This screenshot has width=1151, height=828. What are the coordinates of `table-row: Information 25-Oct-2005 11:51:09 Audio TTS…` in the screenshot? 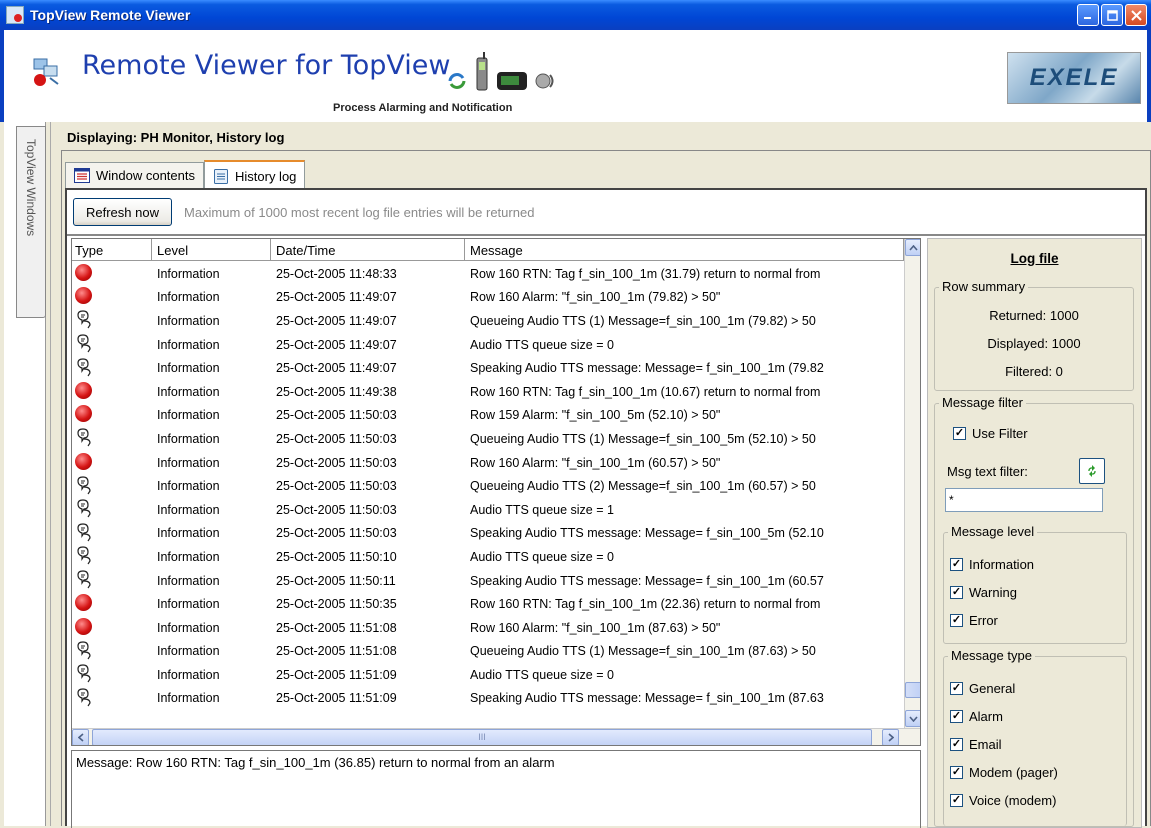 It's located at (488, 675).